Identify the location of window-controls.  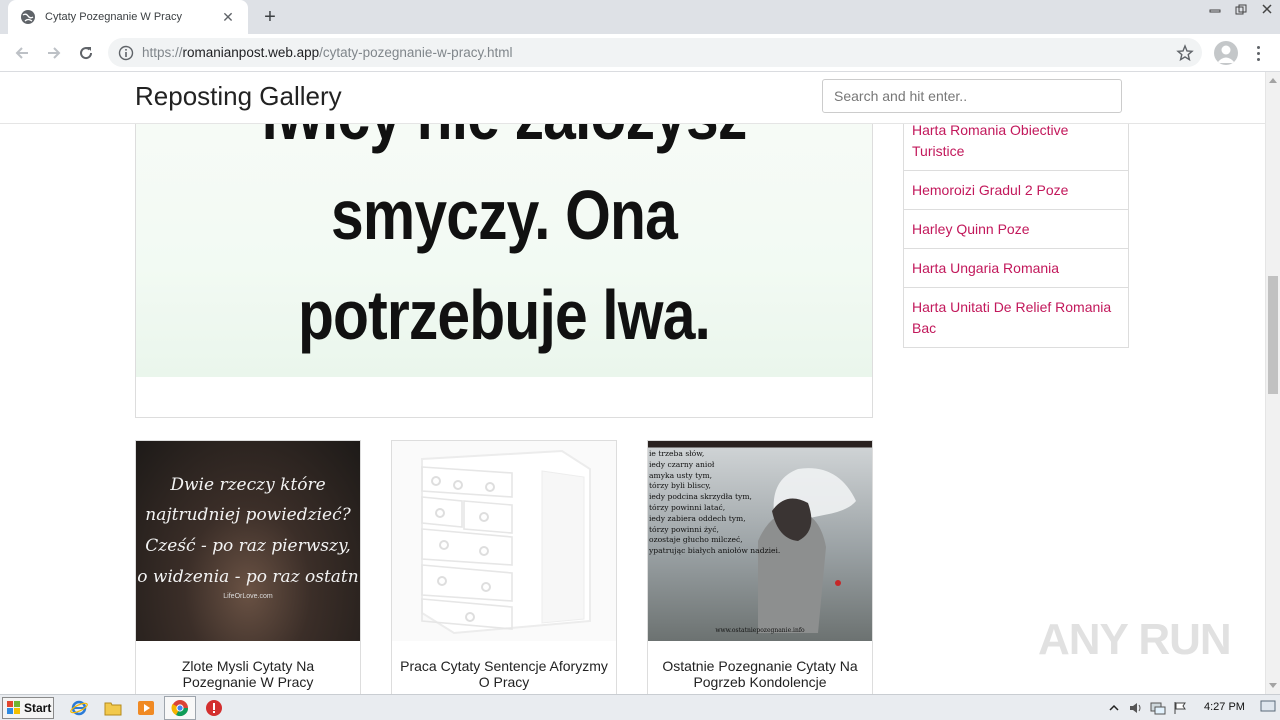
(1241, 10).